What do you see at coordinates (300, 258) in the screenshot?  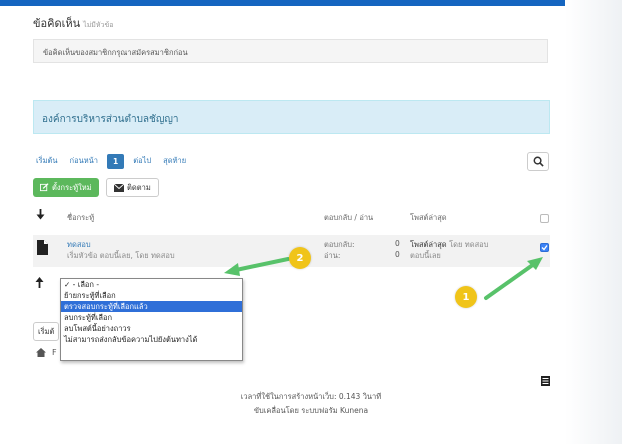 I see `annotation-badge-2: 2` at bounding box center [300, 258].